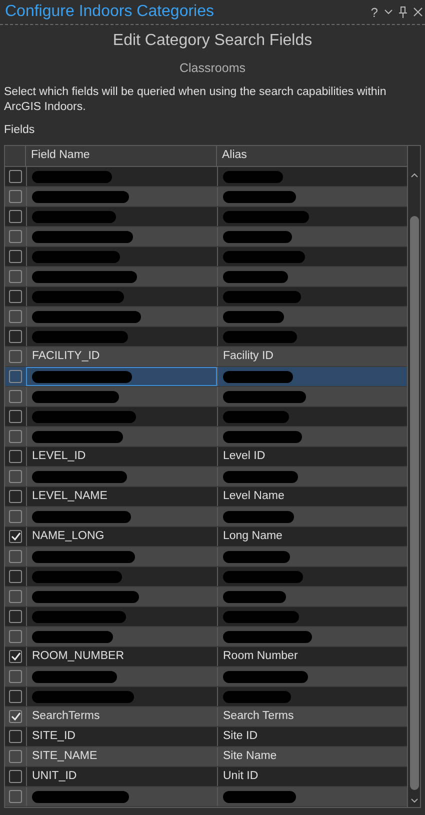 The height and width of the screenshot is (815, 425). I want to click on caret-up-icon, so click(414, 175).